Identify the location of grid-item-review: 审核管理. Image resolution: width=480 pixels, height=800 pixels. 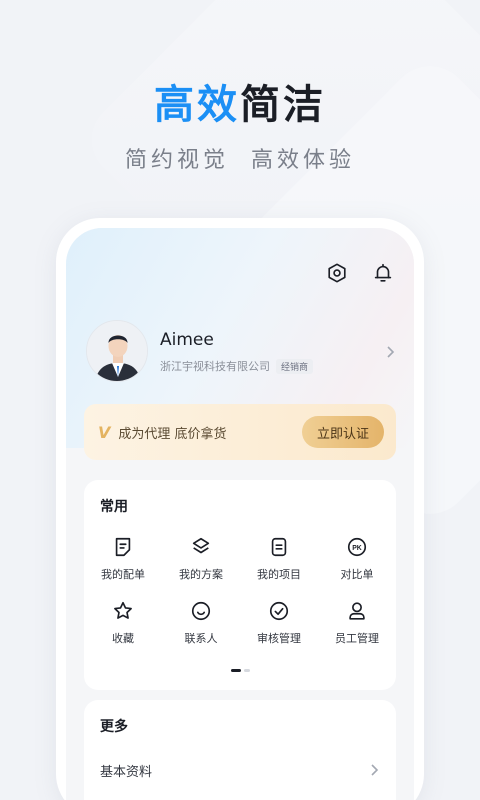
(279, 623).